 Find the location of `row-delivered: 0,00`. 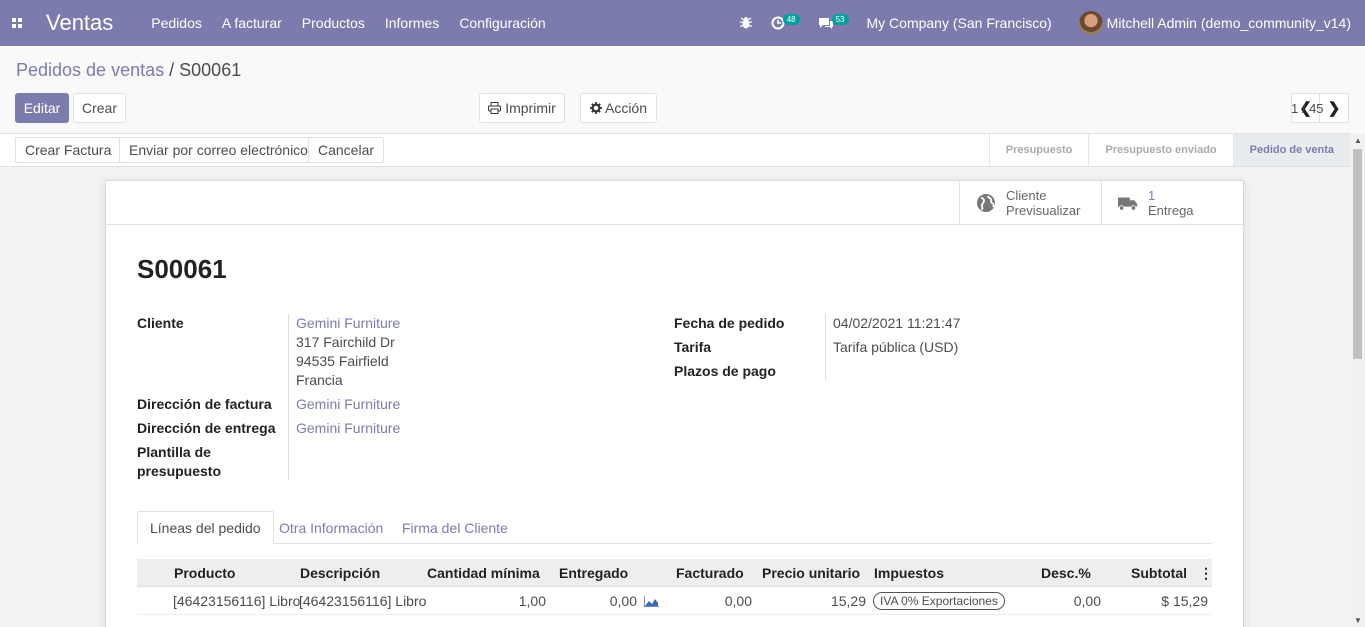

row-delivered: 0,00 is located at coordinates (623, 601).